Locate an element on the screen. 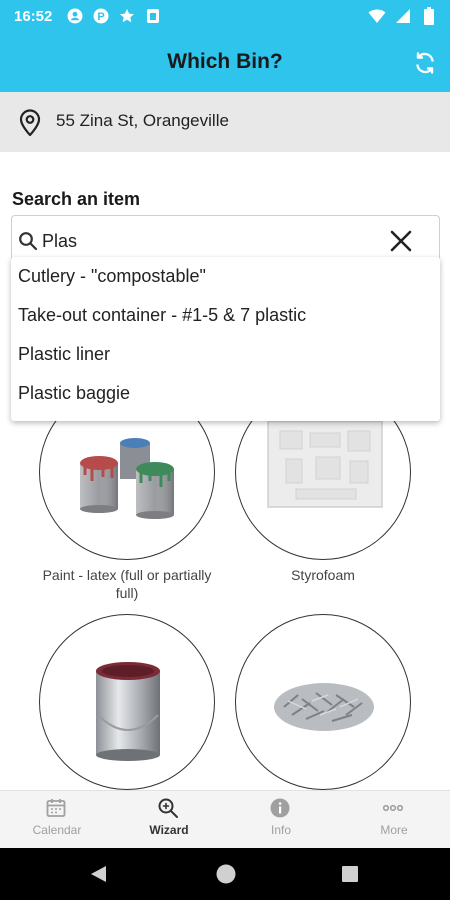 Image resolution: width=450 pixels, height=900 pixels. account-circle-icon is located at coordinates (75, 16).